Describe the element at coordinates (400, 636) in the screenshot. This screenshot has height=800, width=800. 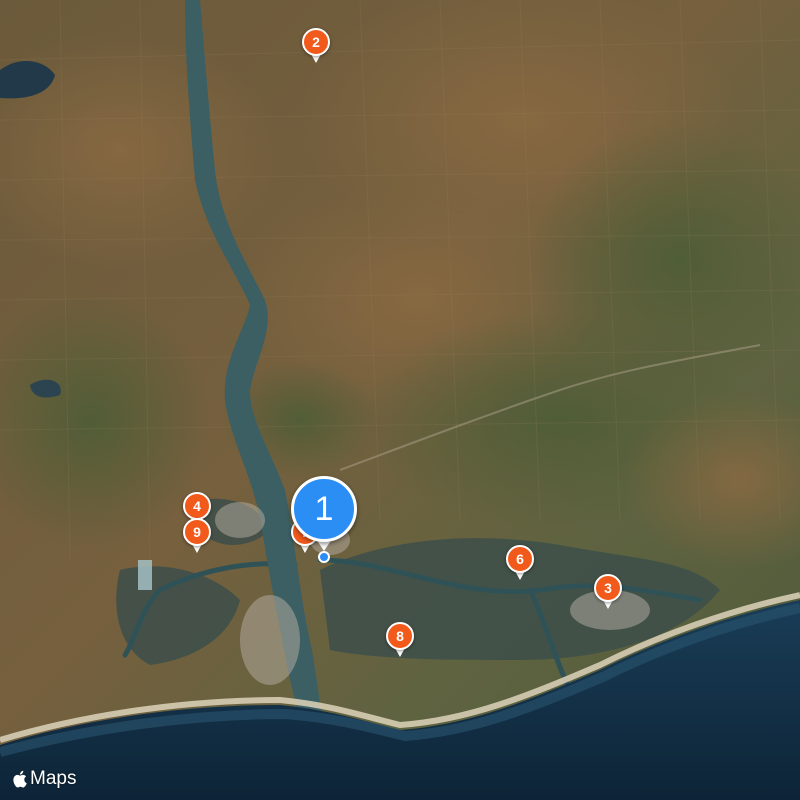
I see `marker-label: 8` at that location.